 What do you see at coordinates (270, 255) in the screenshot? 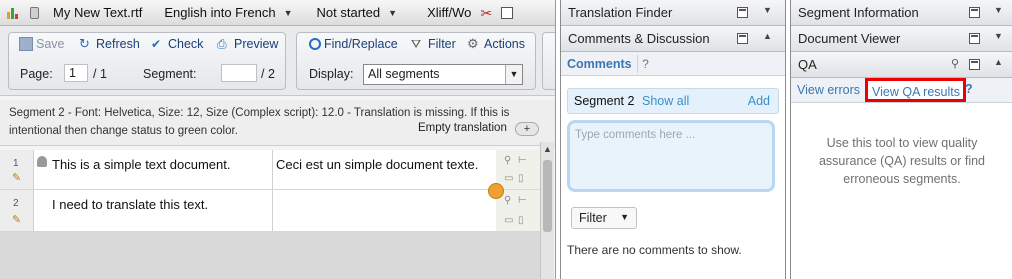
I see `grid-empty-area` at bounding box center [270, 255].